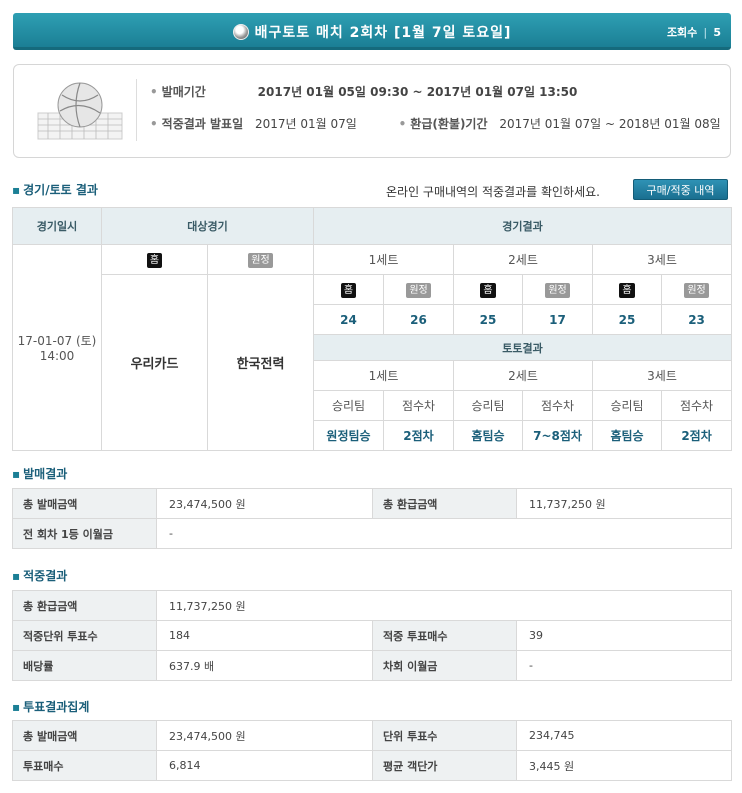 This screenshot has height=793, width=742. Describe the element at coordinates (384, 259) in the screenshot. I see `set-1-header: 1세트` at that location.